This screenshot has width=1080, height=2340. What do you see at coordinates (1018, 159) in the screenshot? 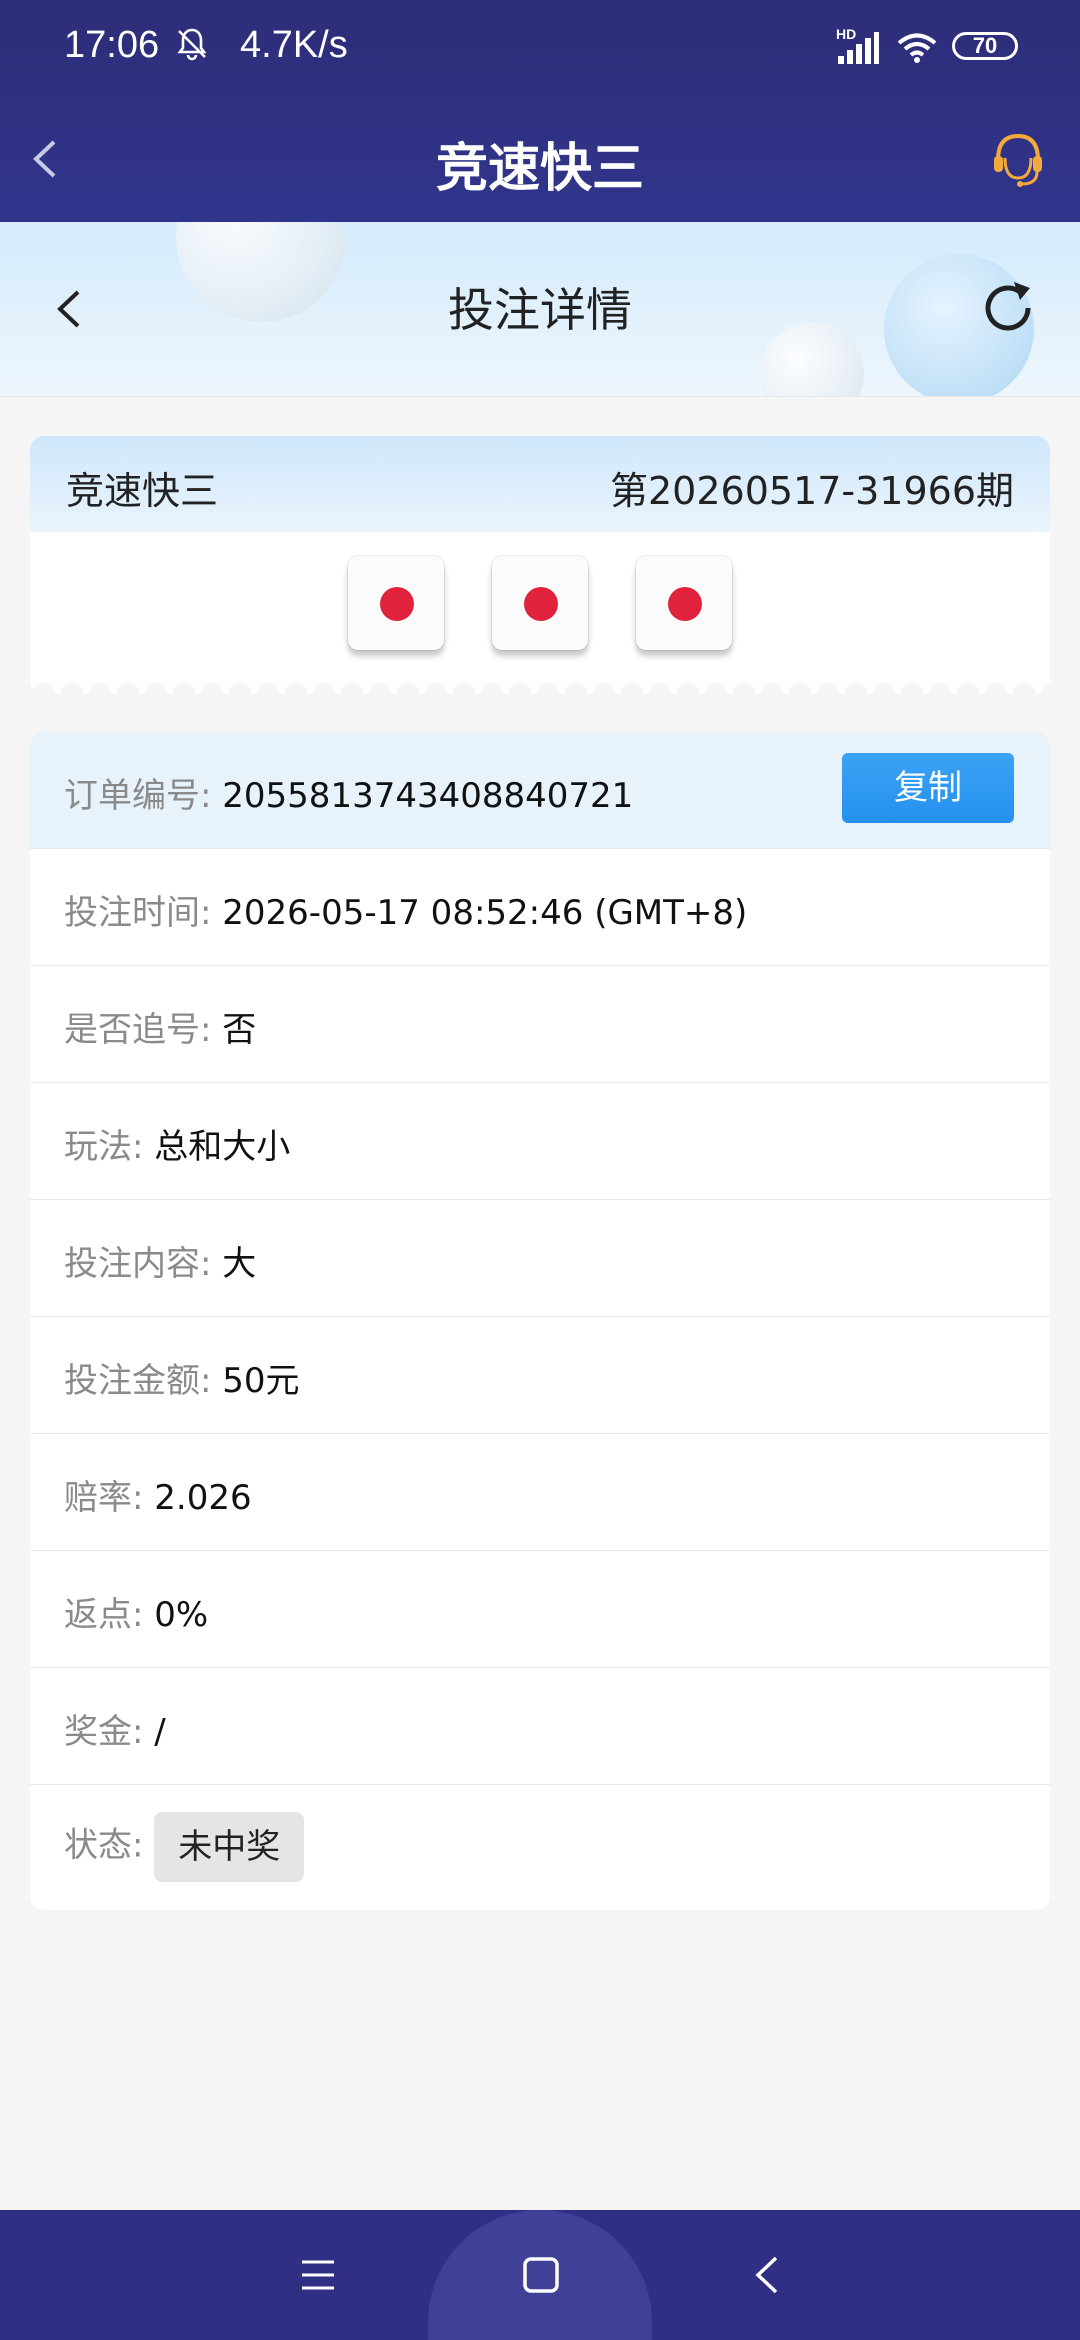
I see `customer-service-icon` at bounding box center [1018, 159].